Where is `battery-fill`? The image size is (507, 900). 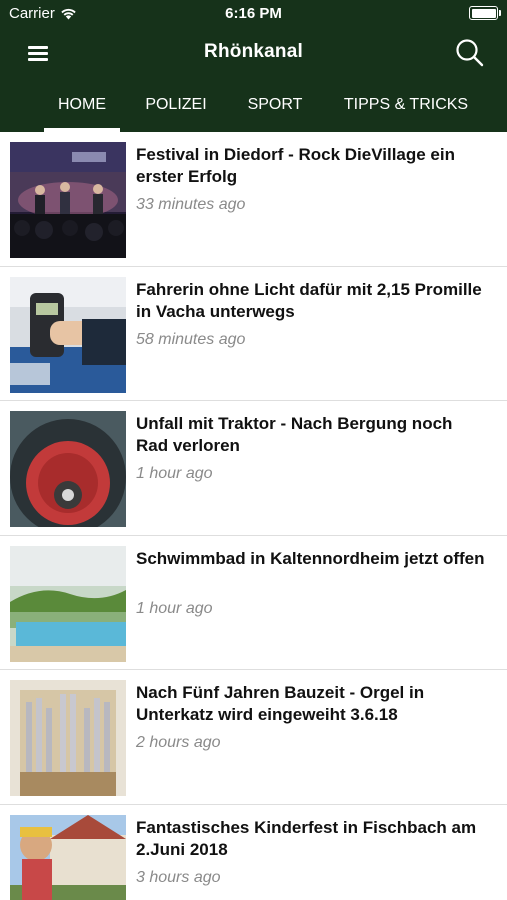 battery-fill is located at coordinates (483, 13).